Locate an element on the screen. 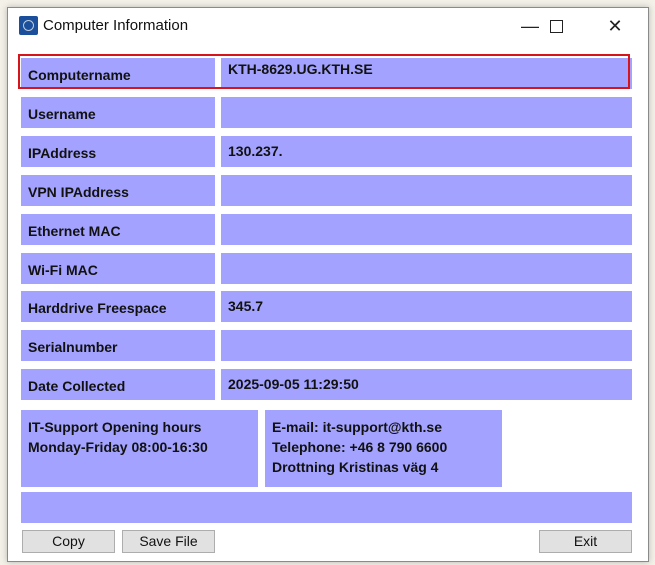  kth-logo-icon is located at coordinates (28, 25).